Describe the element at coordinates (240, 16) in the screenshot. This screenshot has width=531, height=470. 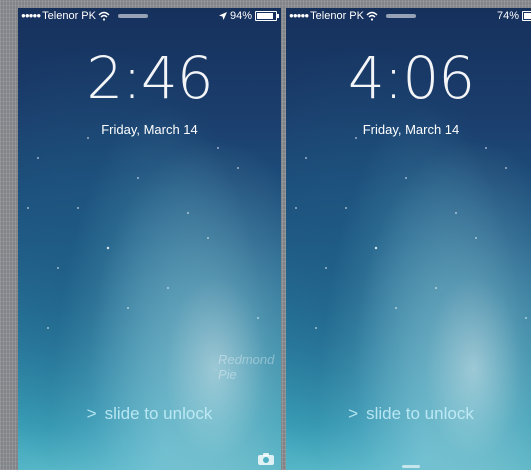
I see `battery-percent: 94%` at that location.